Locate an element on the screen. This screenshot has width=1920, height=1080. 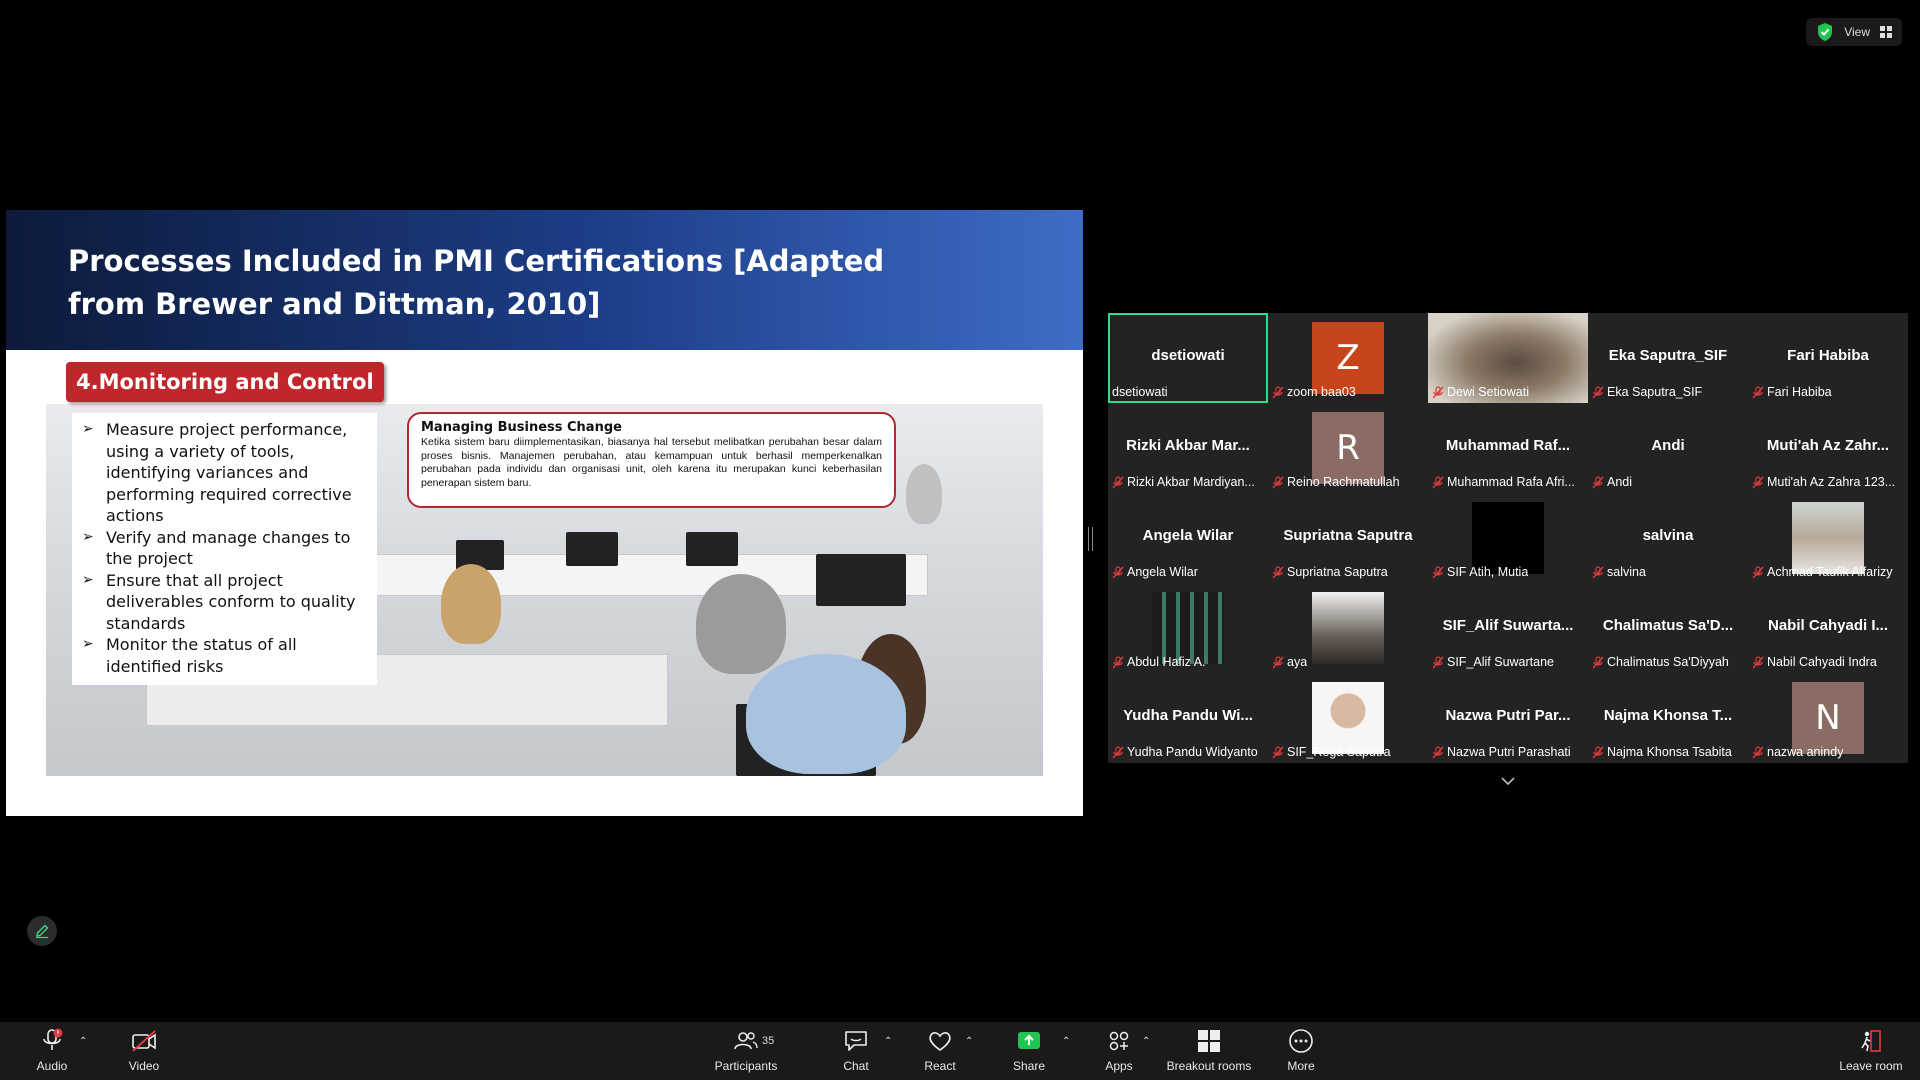
share-options-caret: ⌃ is located at coordinates (1066, 1041).